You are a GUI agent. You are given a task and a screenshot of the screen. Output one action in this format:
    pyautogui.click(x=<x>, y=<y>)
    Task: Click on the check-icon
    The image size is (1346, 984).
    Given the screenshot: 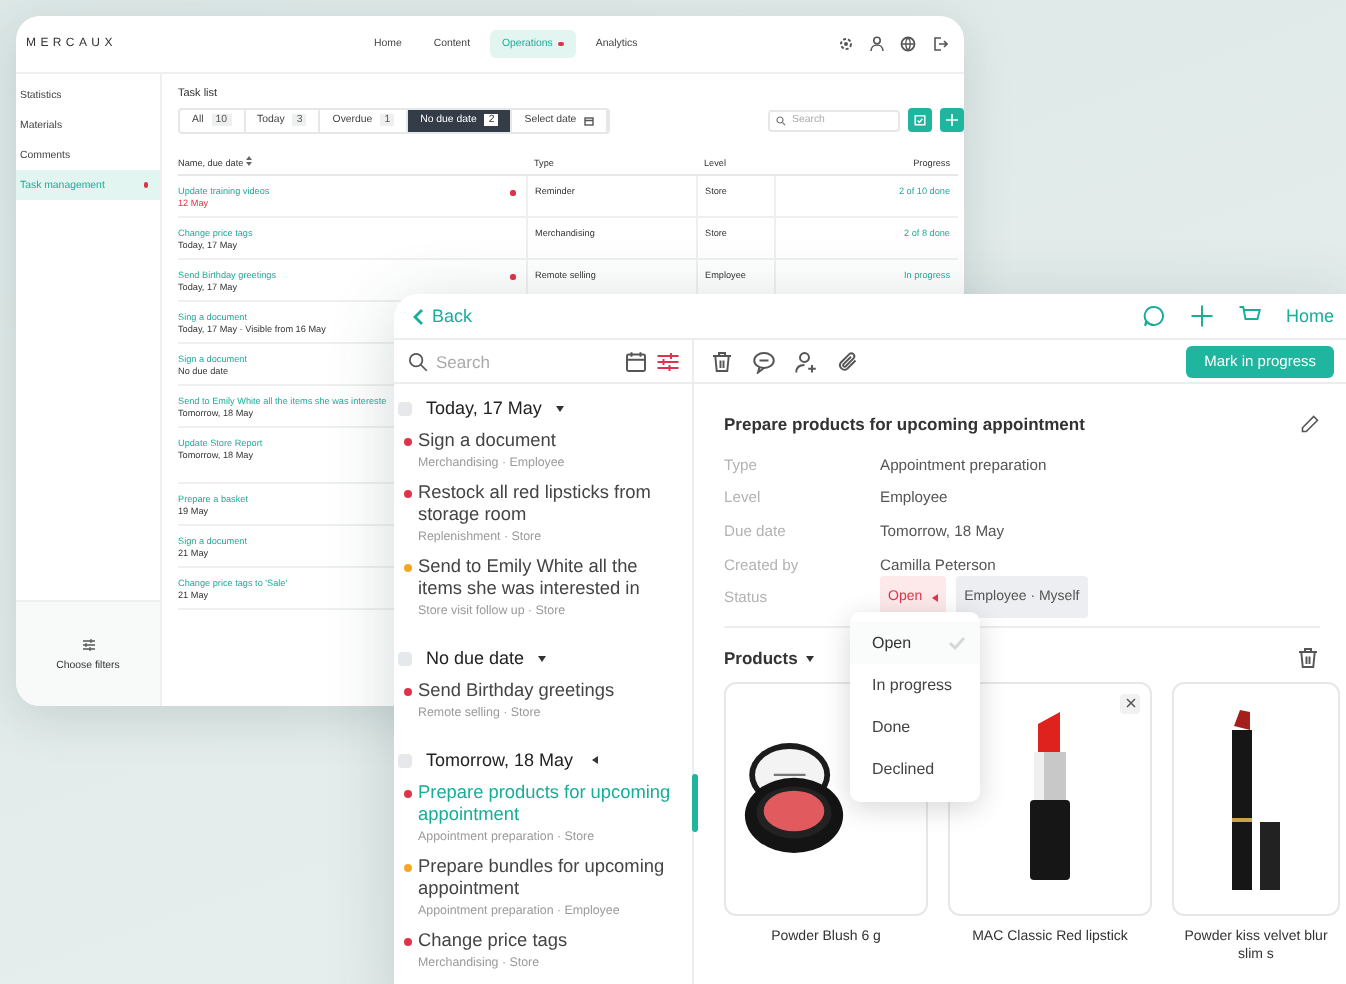 What is the action you would take?
    pyautogui.click(x=957, y=643)
    